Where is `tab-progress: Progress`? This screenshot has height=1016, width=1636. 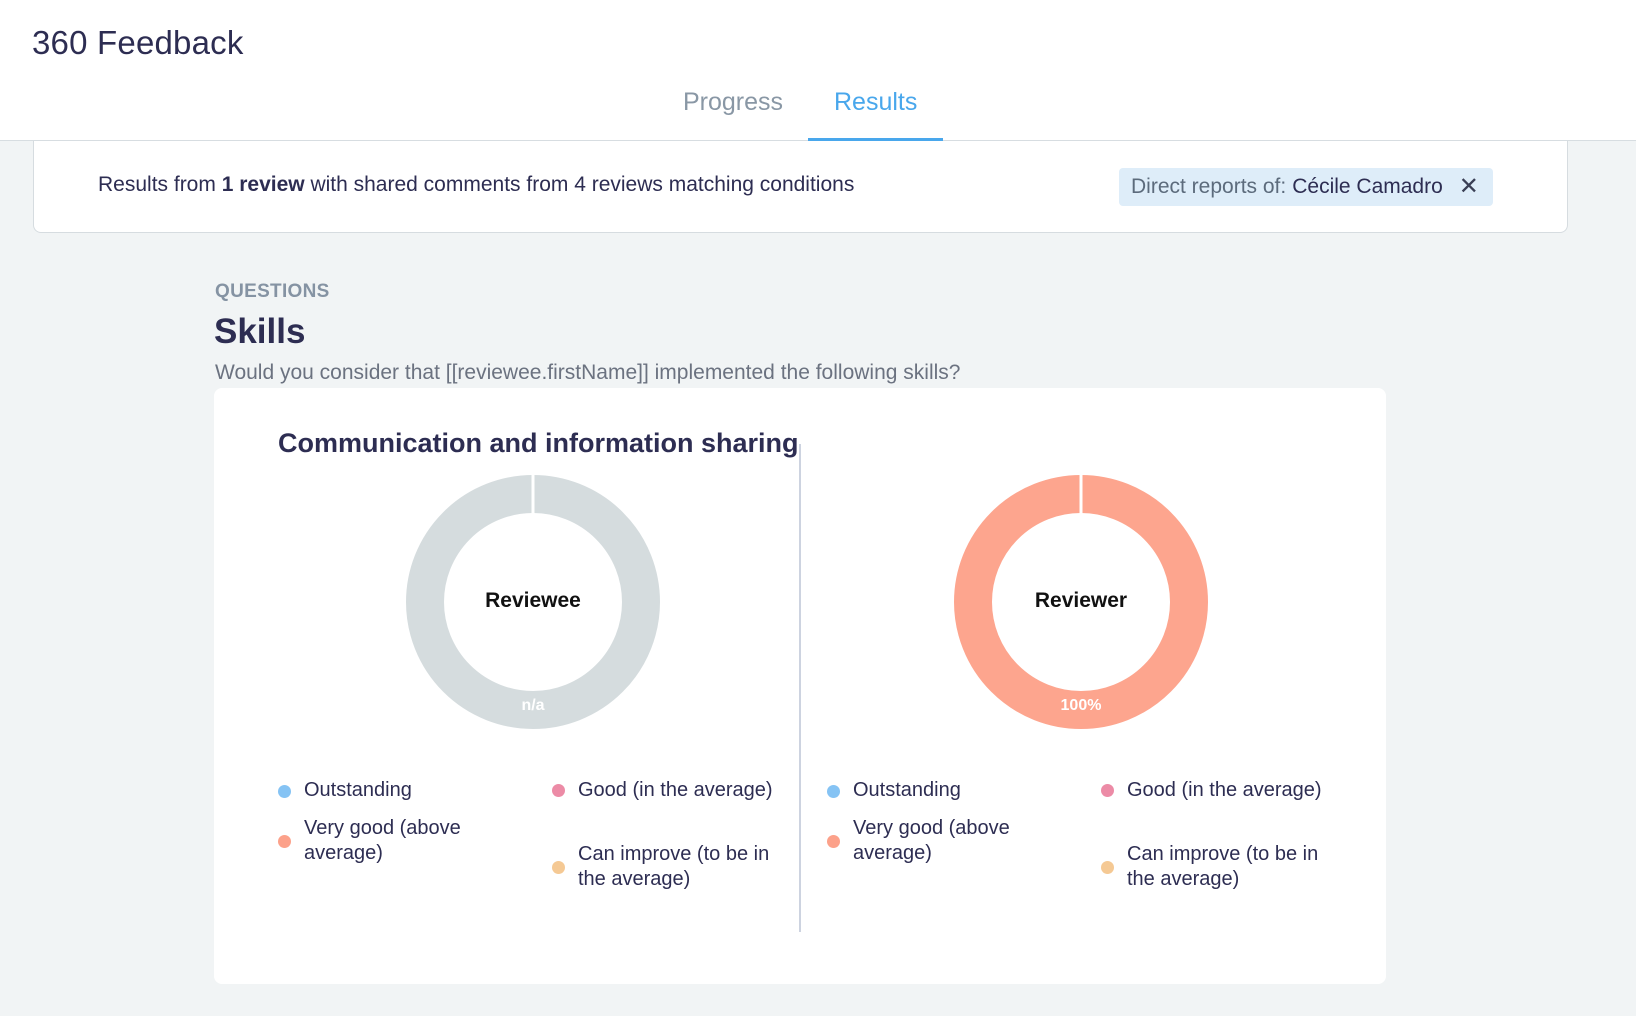
tab-progress: Progress is located at coordinates (733, 114).